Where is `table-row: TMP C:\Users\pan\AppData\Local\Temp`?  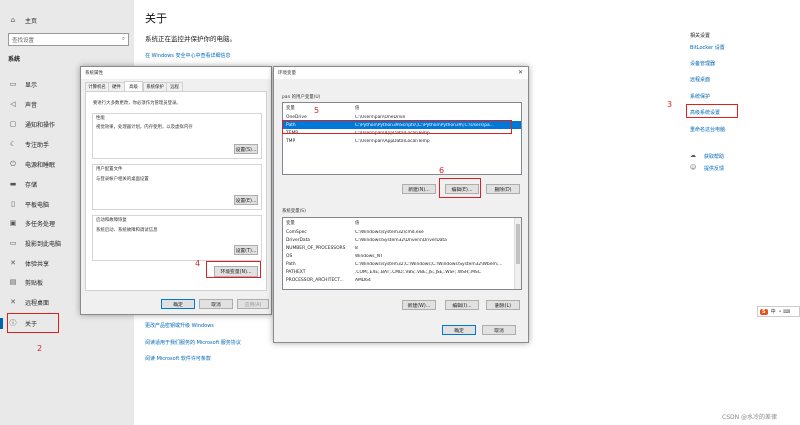 table-row: TMP C:\Users\pan\AppData\Local\Temp is located at coordinates (402, 141).